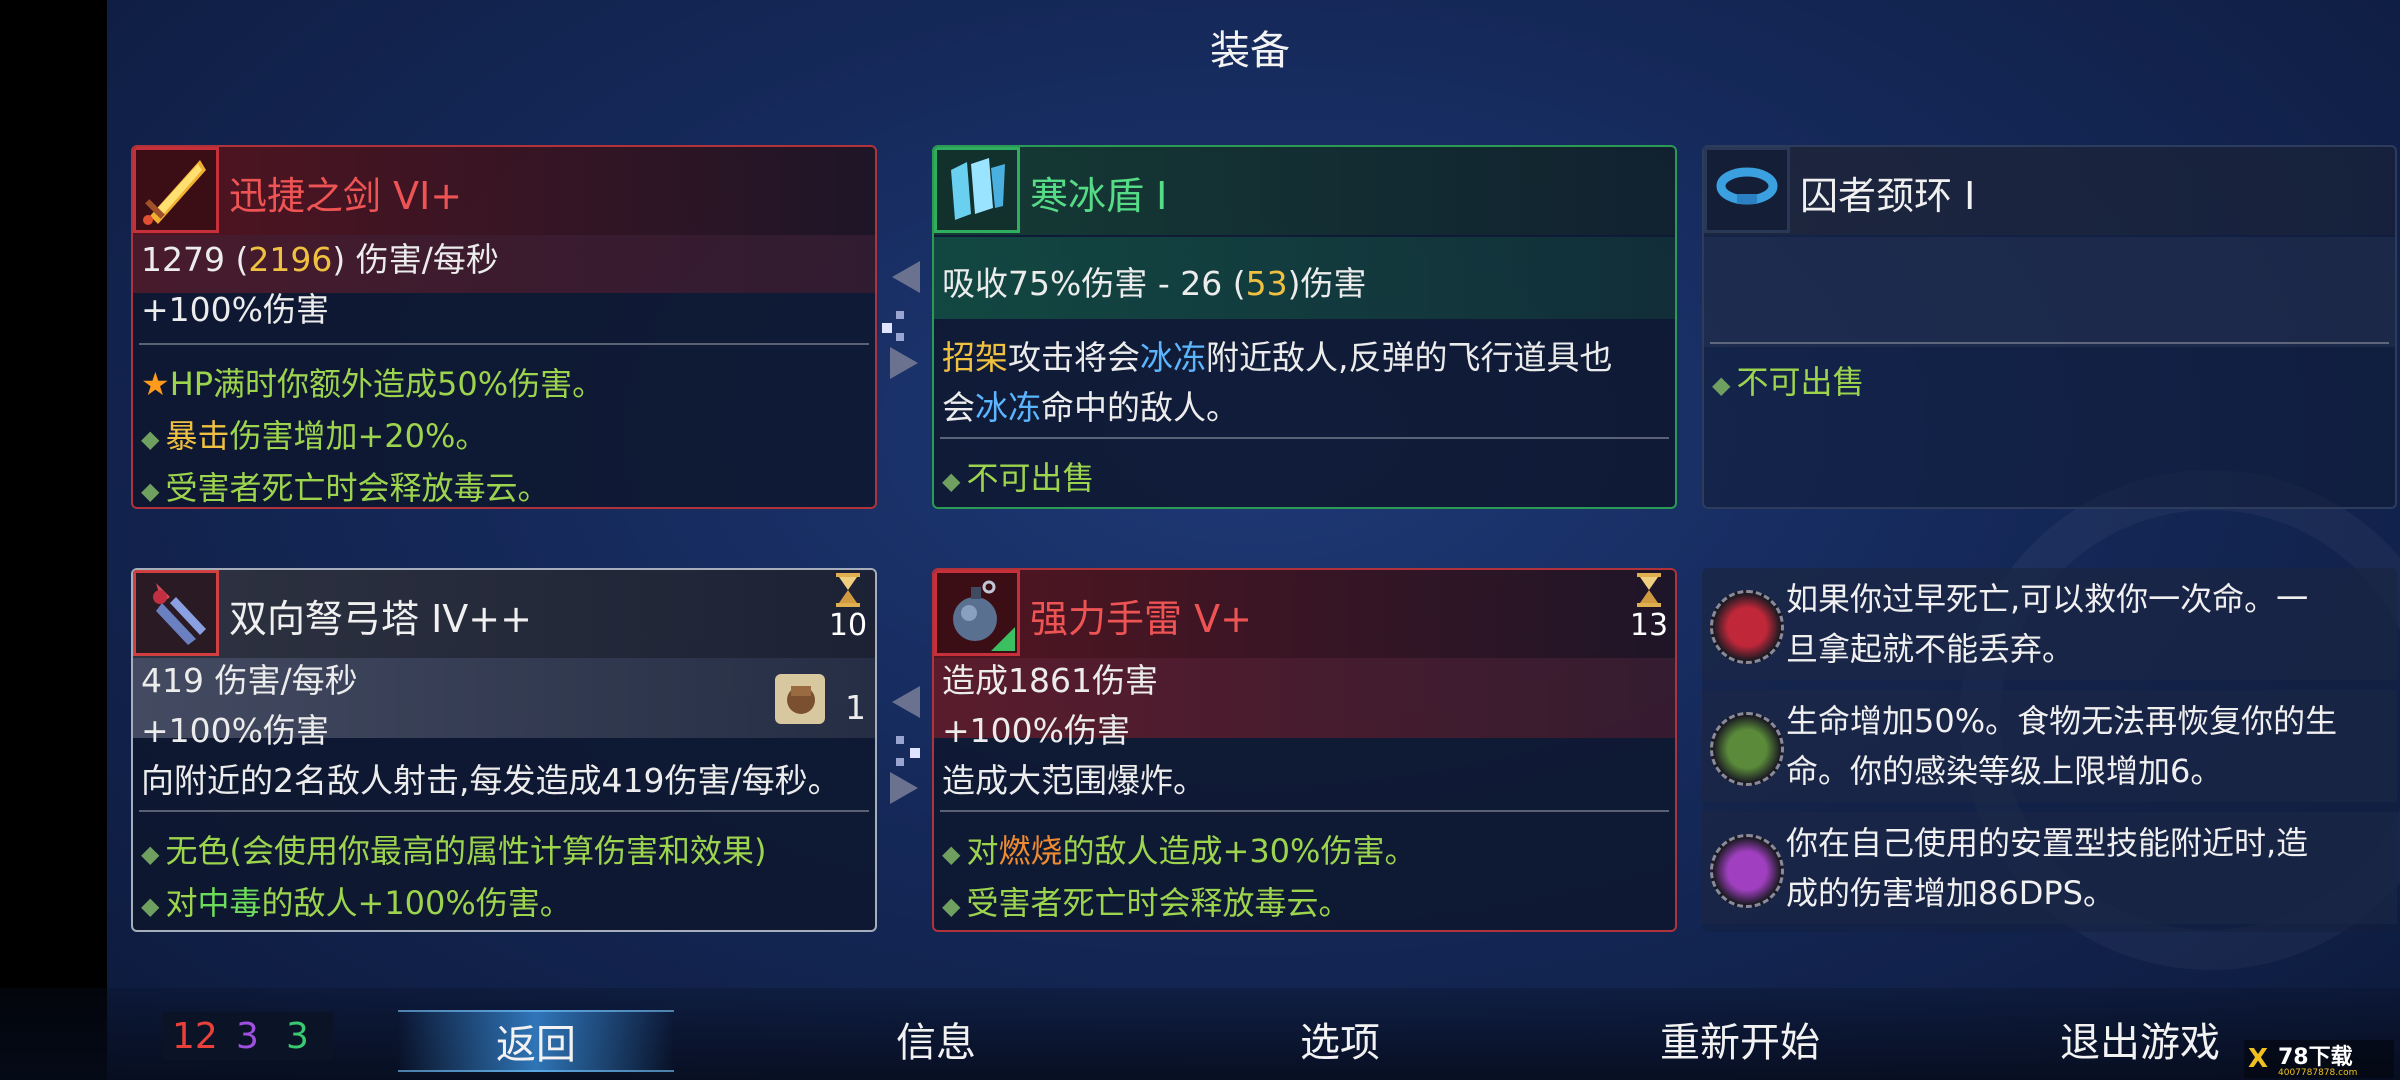  Describe the element at coordinates (415, 259) in the screenshot. I see `dps-unit: ) 伤害/每秒` at that location.